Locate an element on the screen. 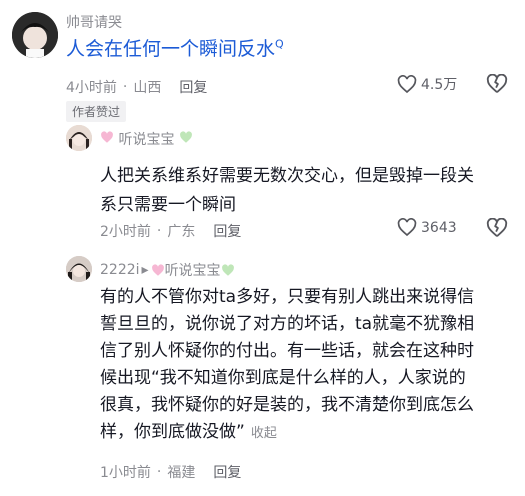 The image size is (525, 496). comment-2-meta: 2小时前 · 广东 回复 is located at coordinates (170, 231).